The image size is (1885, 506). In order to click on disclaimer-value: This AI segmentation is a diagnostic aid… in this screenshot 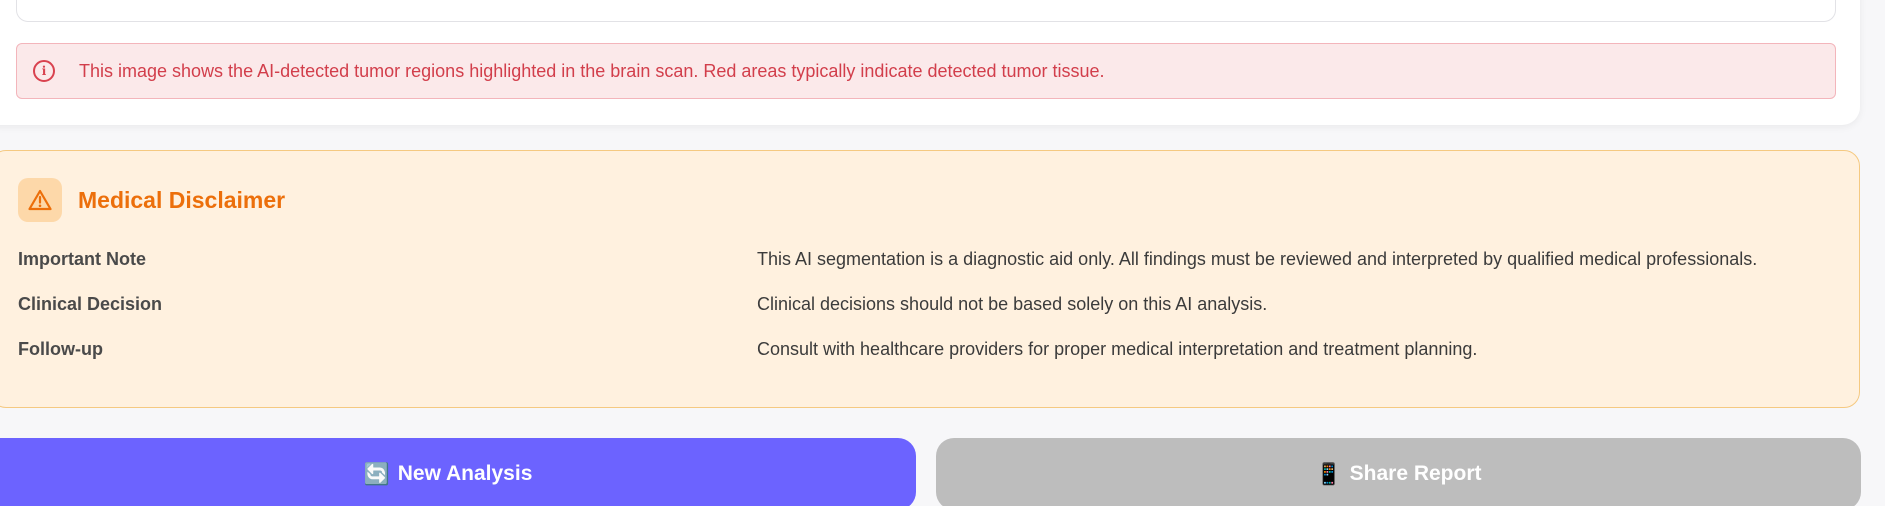, I will do `click(1257, 259)`.